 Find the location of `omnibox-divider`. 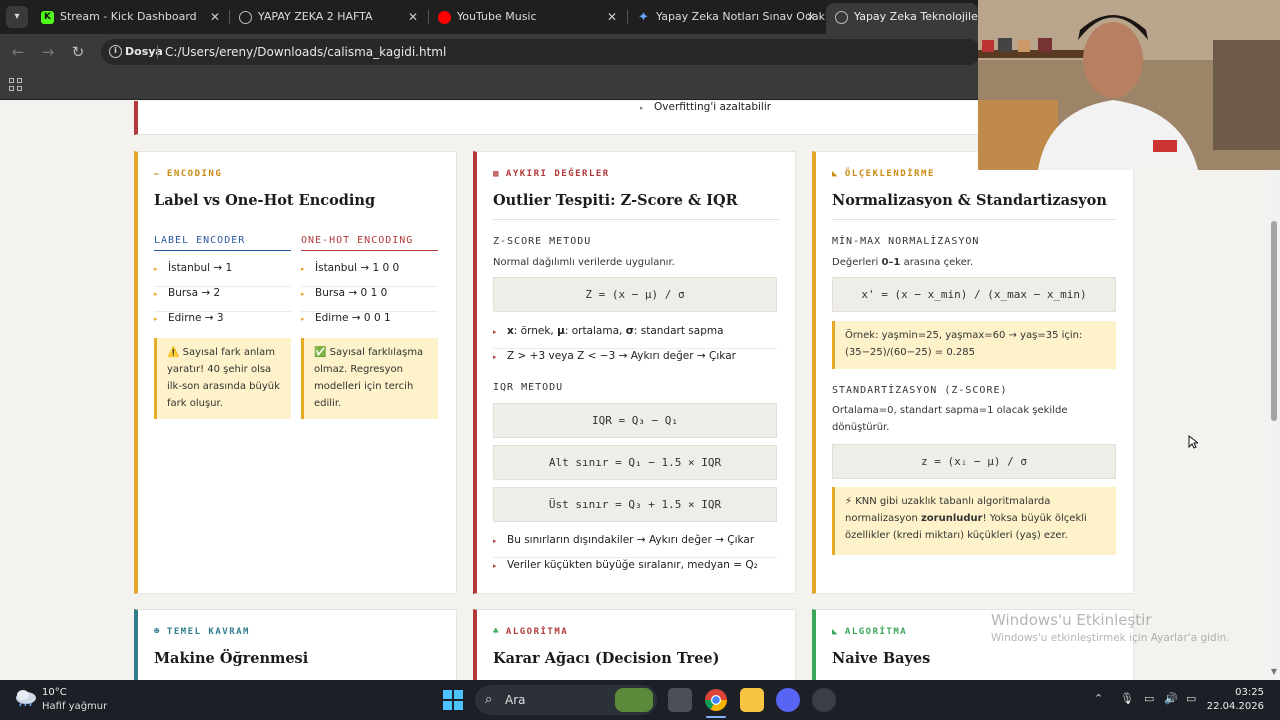

omnibox-divider is located at coordinates (157, 52).